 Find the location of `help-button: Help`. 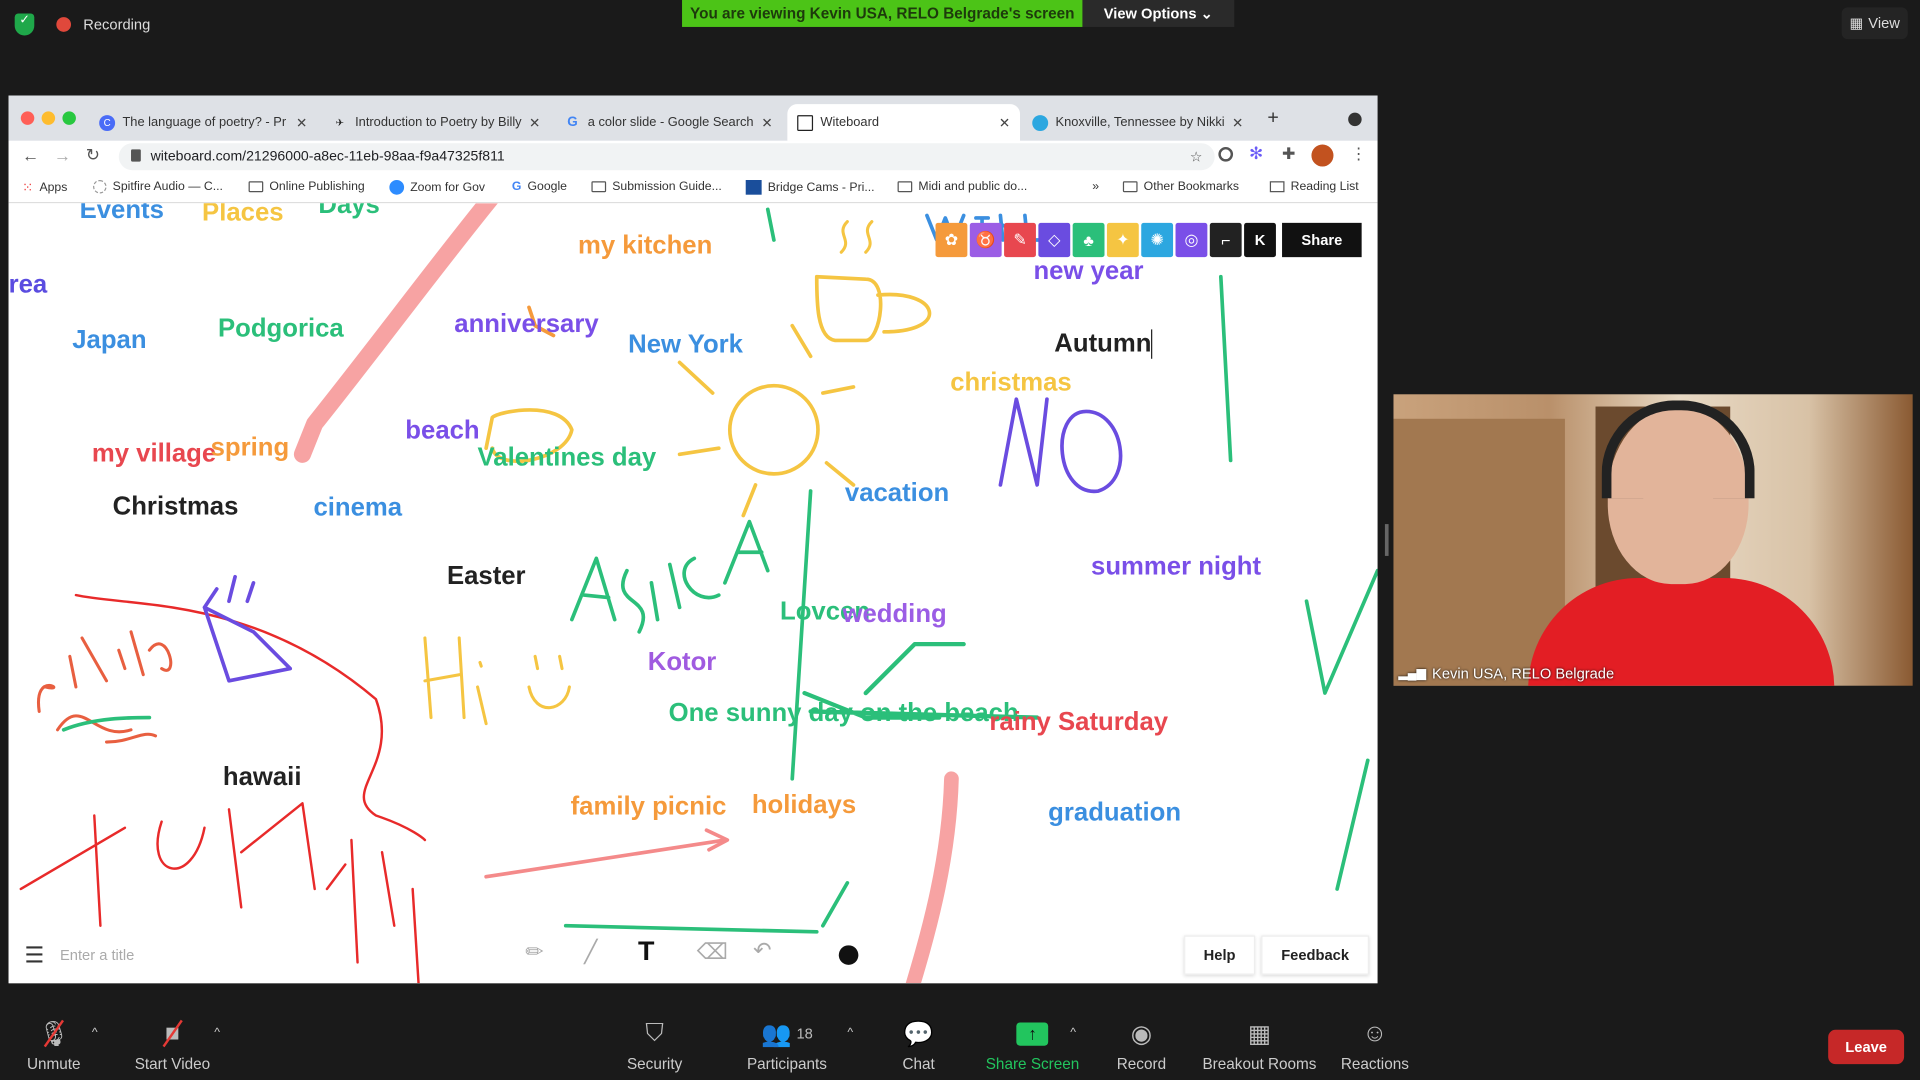

help-button: Help is located at coordinates (1220, 955).